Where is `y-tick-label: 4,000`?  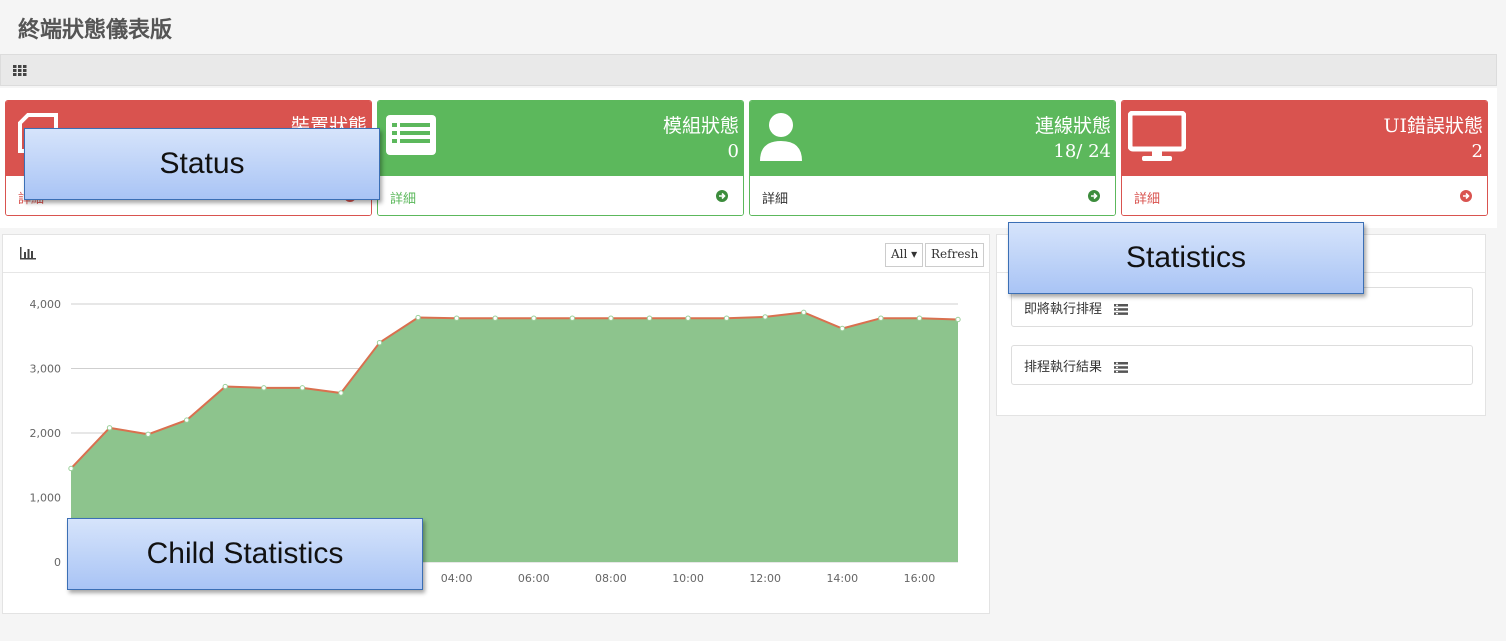 y-tick-label: 4,000 is located at coordinates (46, 304).